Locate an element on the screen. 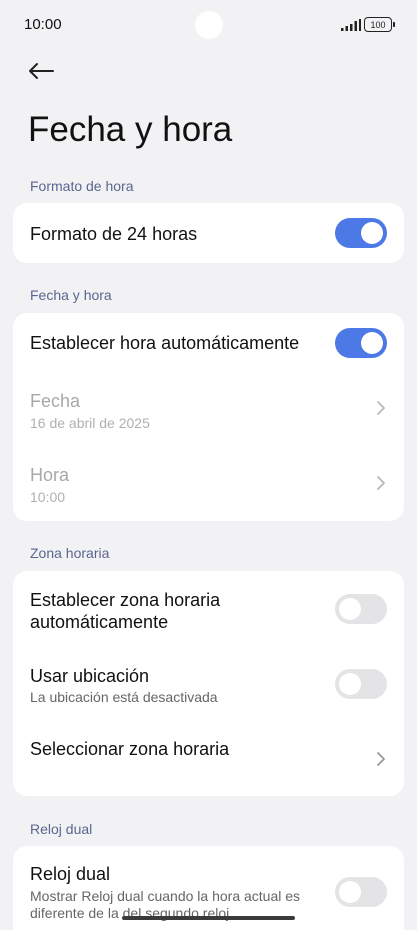  row-select-zone: Seleccionar zona horaria is located at coordinates (208, 758).